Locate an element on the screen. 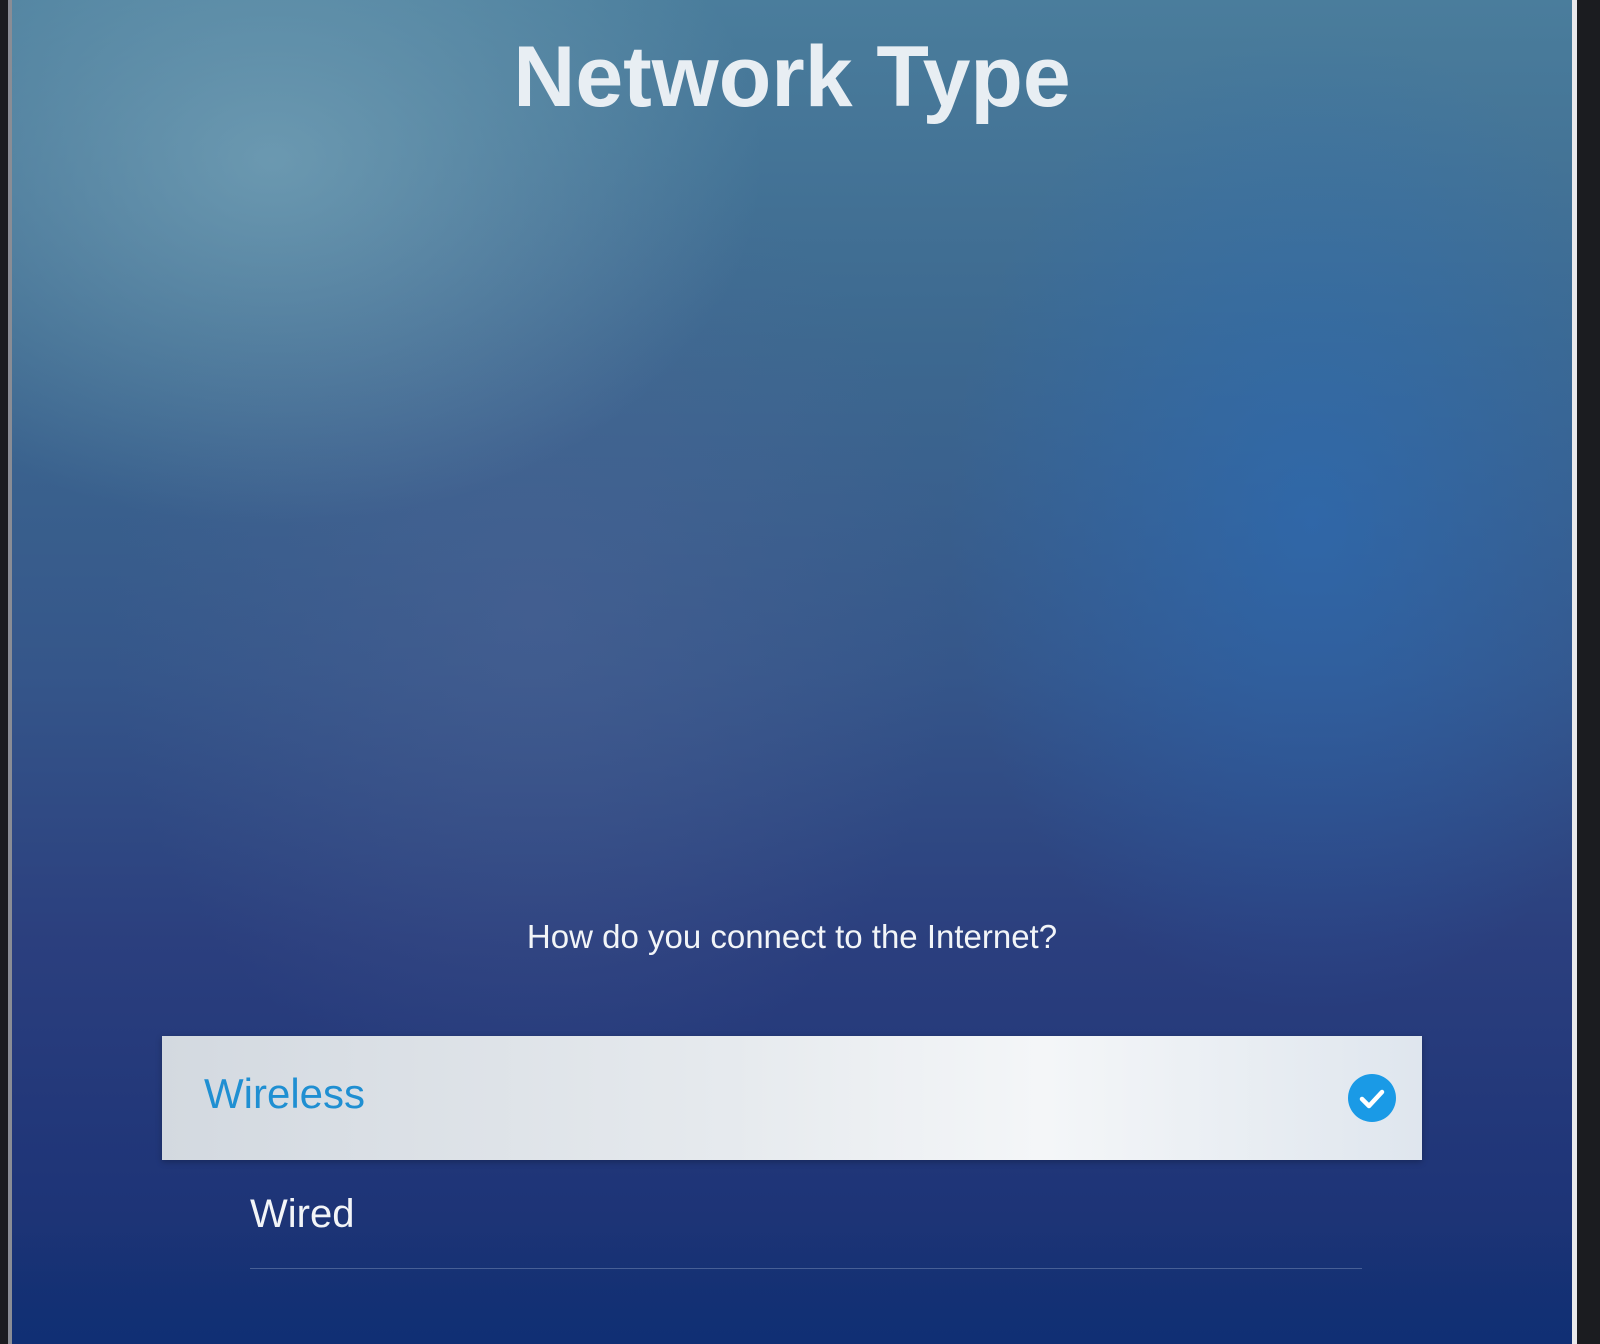  option-wired: Wired is located at coordinates (792, 1215).